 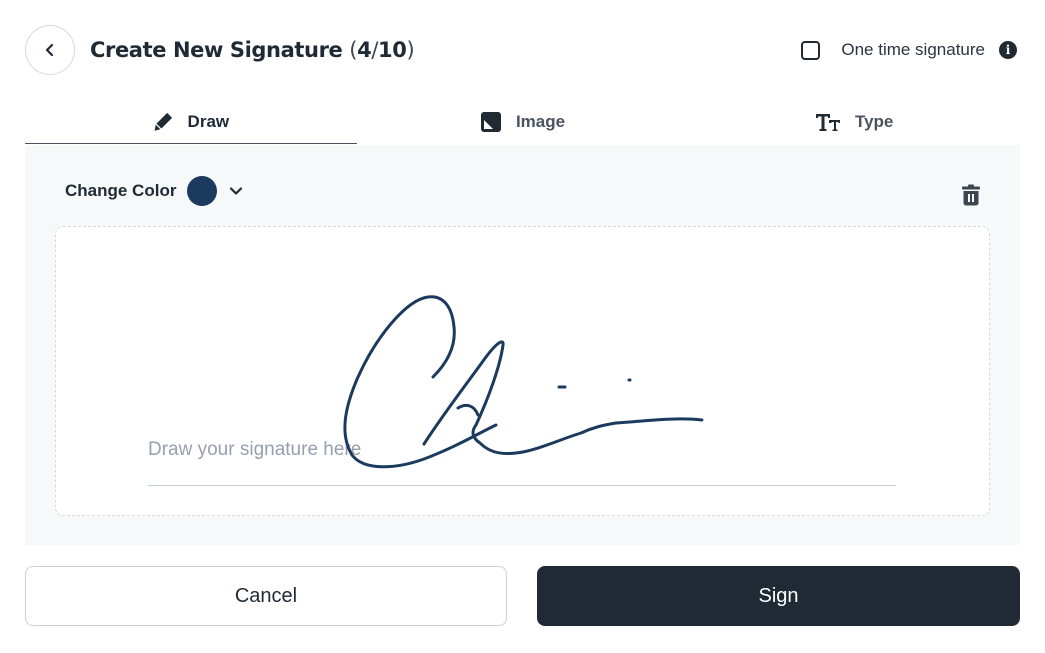 I want to click on one-time-signature-label: One time signature, so click(x=913, y=50).